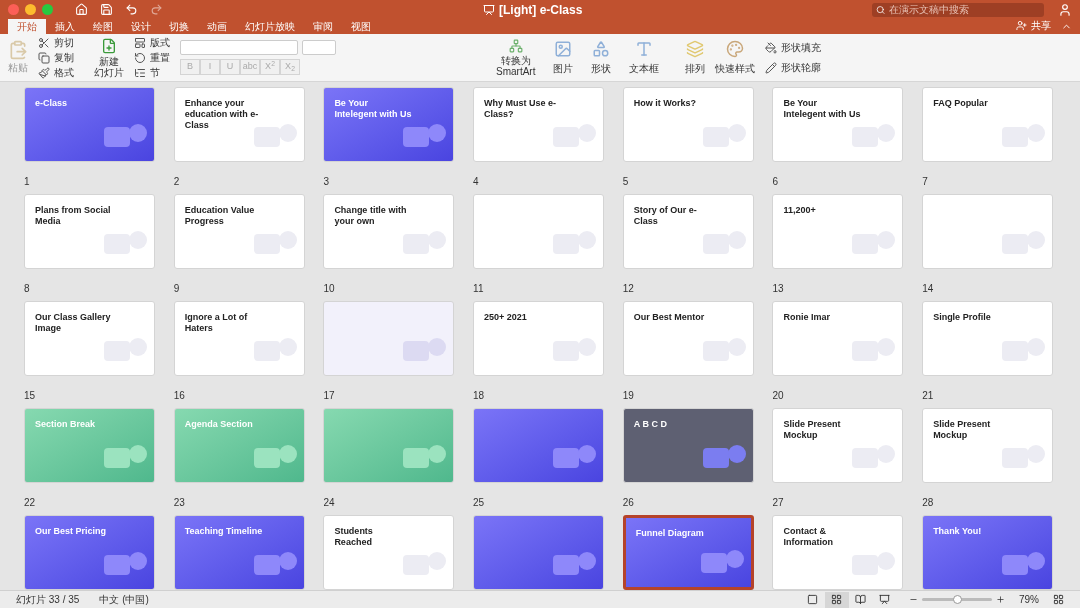 The width and height of the screenshot is (1080, 608). What do you see at coordinates (670, 533) in the screenshot?
I see `slide-title: Funnel Diagram` at bounding box center [670, 533].